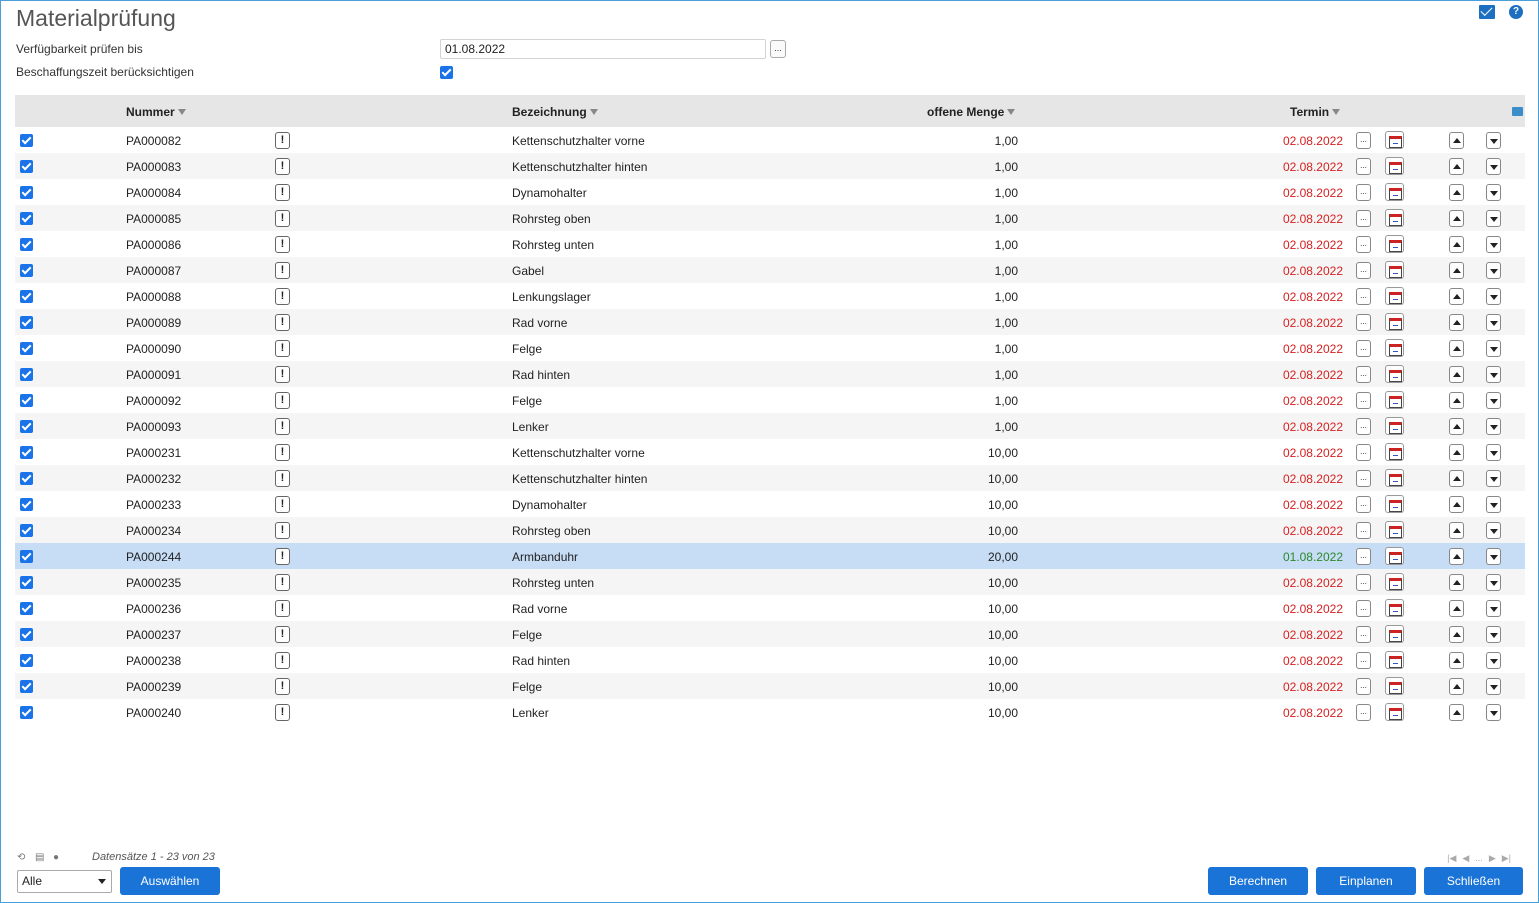 The image size is (1539, 903). I want to click on select-button: Auswählen, so click(170, 881).